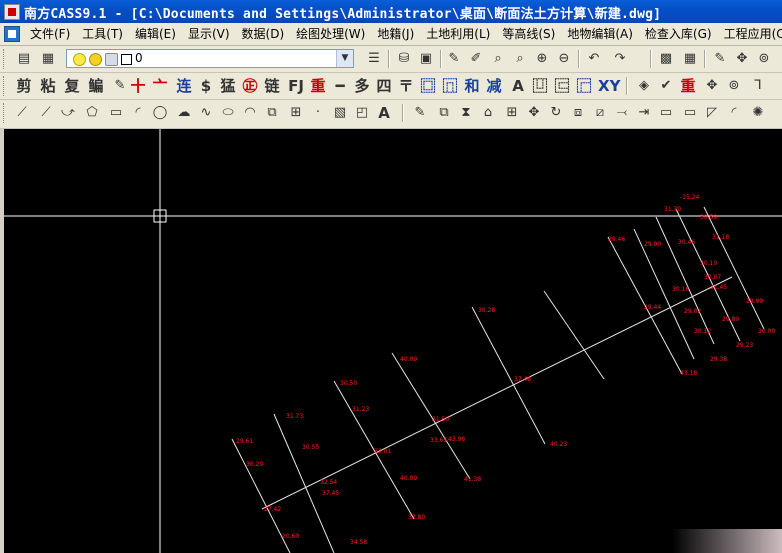 The height and width of the screenshot is (553, 782). I want to click on save-icon: ▣, so click(426, 59).